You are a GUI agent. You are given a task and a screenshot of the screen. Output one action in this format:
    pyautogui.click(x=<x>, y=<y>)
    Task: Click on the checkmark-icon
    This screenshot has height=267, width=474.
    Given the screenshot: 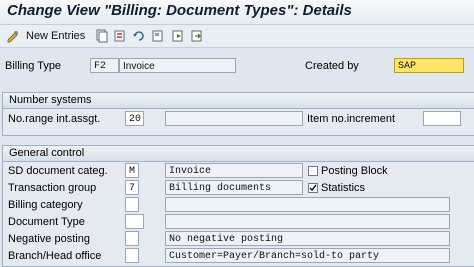 What is the action you would take?
    pyautogui.click(x=313, y=188)
    